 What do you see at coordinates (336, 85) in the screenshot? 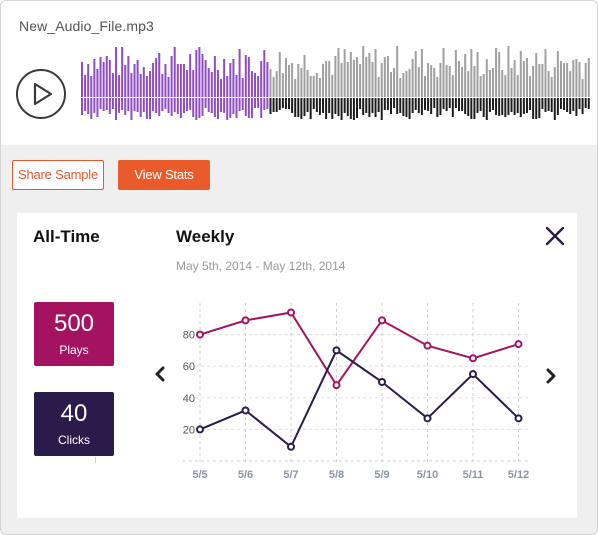
I see `waveform` at bounding box center [336, 85].